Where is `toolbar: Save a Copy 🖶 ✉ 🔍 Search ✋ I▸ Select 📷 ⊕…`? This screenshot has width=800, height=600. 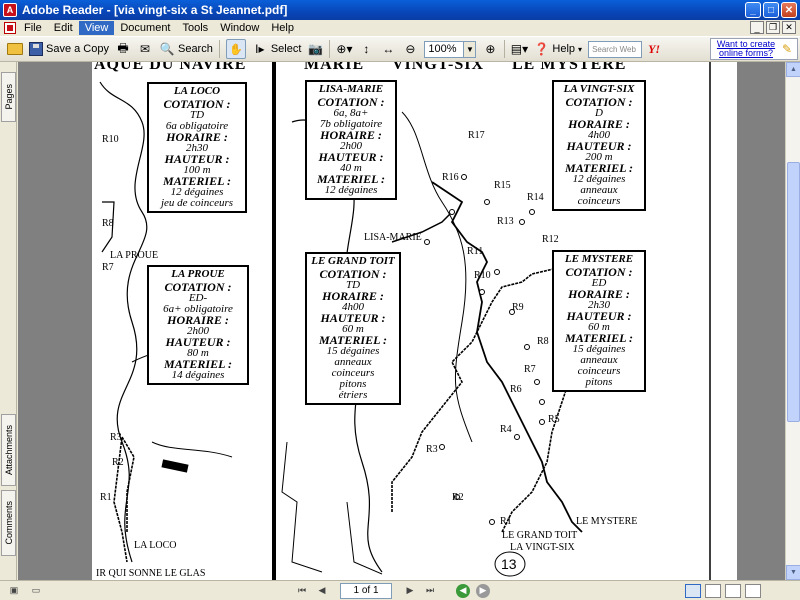
toolbar: Save a Copy 🖶 ✉ 🔍 Search ✋ I▸ Select 📷 ⊕… is located at coordinates (400, 49).